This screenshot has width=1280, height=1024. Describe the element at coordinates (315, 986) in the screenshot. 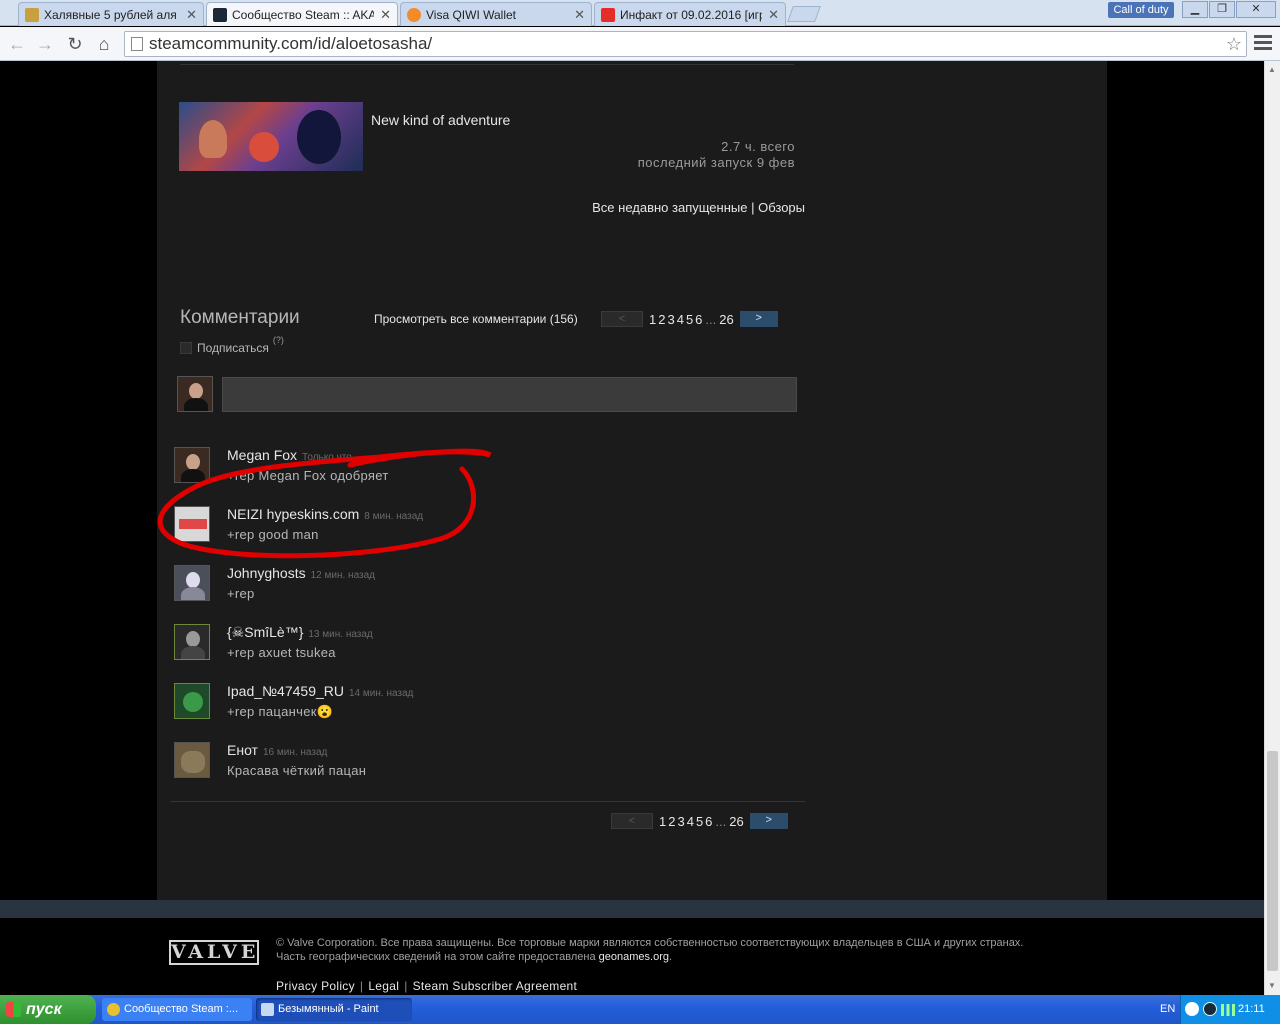

I see `privacy-policy-link: Privacy Policy` at that location.